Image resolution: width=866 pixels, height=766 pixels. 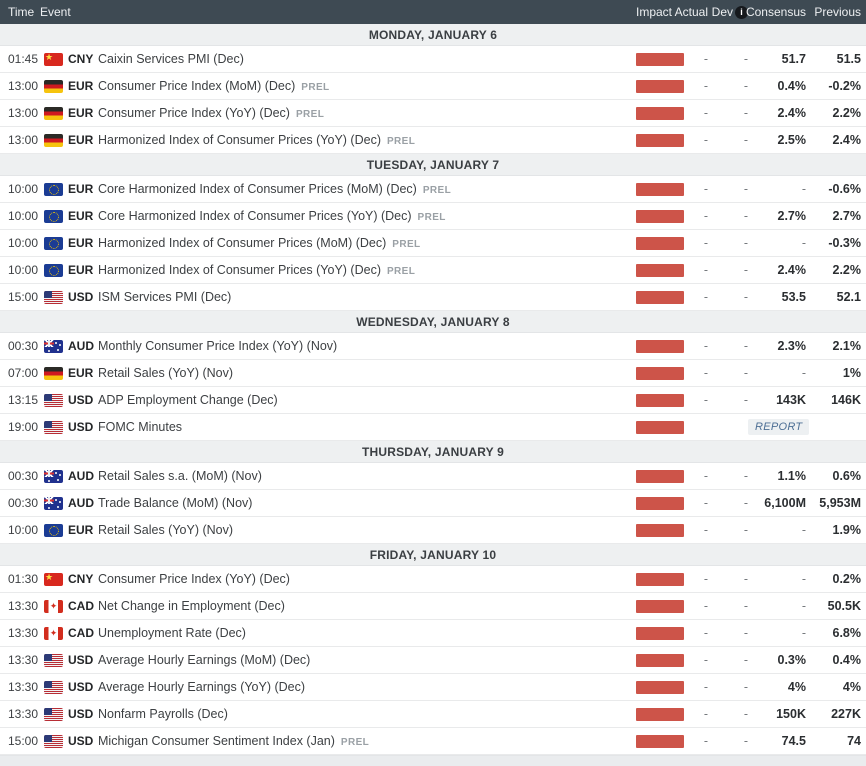 I want to click on previous-value: 2.2%, so click(x=847, y=113).